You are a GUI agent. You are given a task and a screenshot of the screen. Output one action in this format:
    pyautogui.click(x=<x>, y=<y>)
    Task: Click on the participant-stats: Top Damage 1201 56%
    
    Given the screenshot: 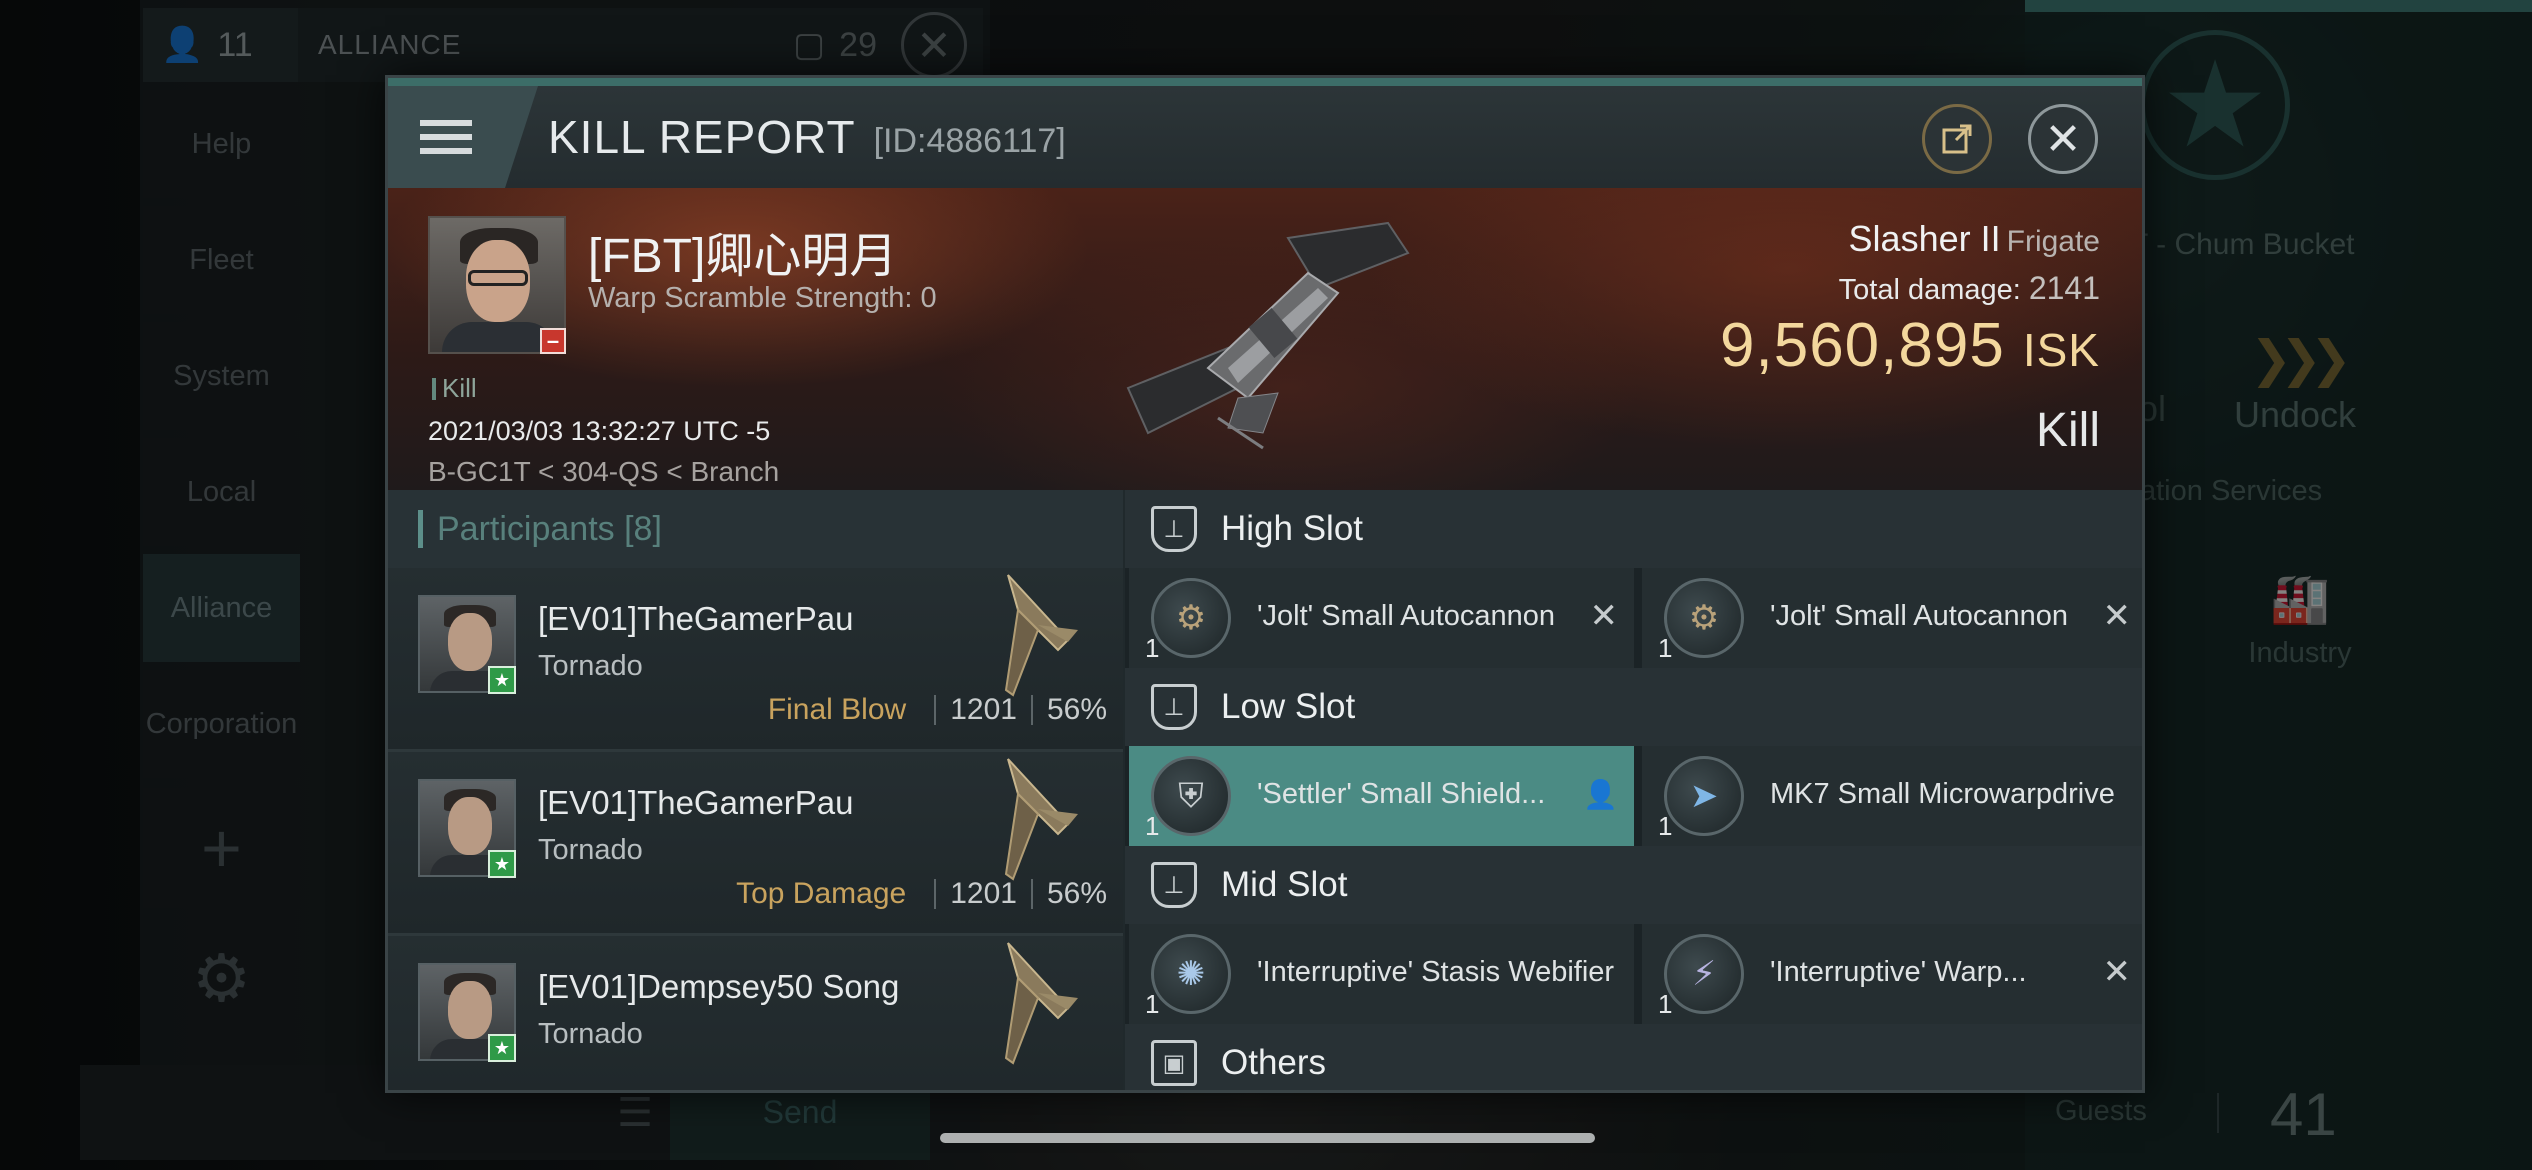 What is the action you would take?
    pyautogui.click(x=921, y=894)
    